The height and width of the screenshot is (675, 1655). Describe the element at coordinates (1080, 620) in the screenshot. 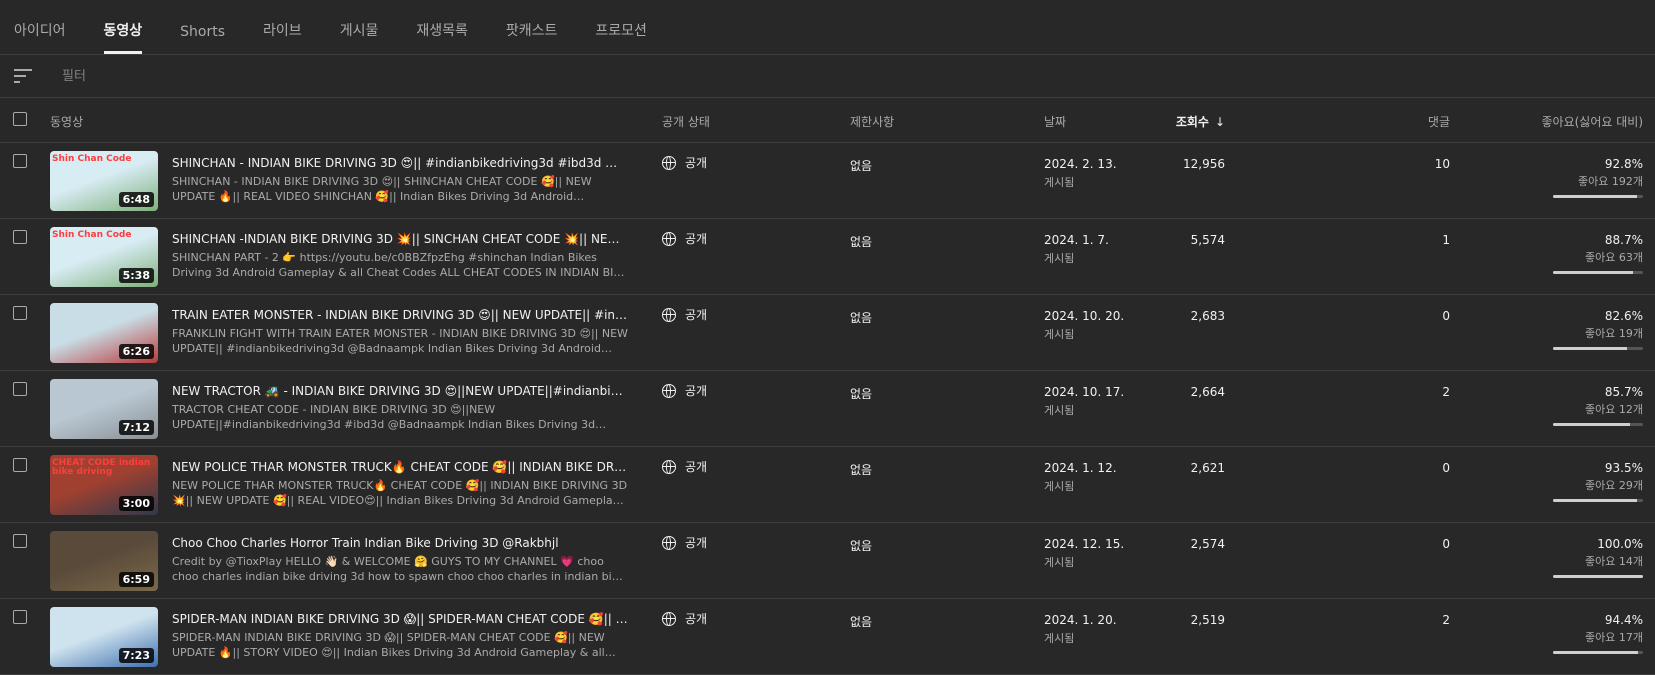

I see `publish-date: 2024. 1. 20.` at that location.